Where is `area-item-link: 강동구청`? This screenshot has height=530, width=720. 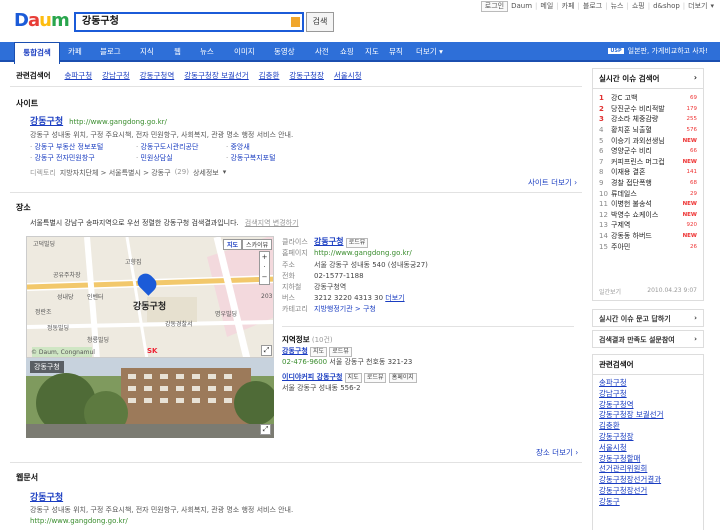 area-item-link: 강동구청 is located at coordinates (295, 351).